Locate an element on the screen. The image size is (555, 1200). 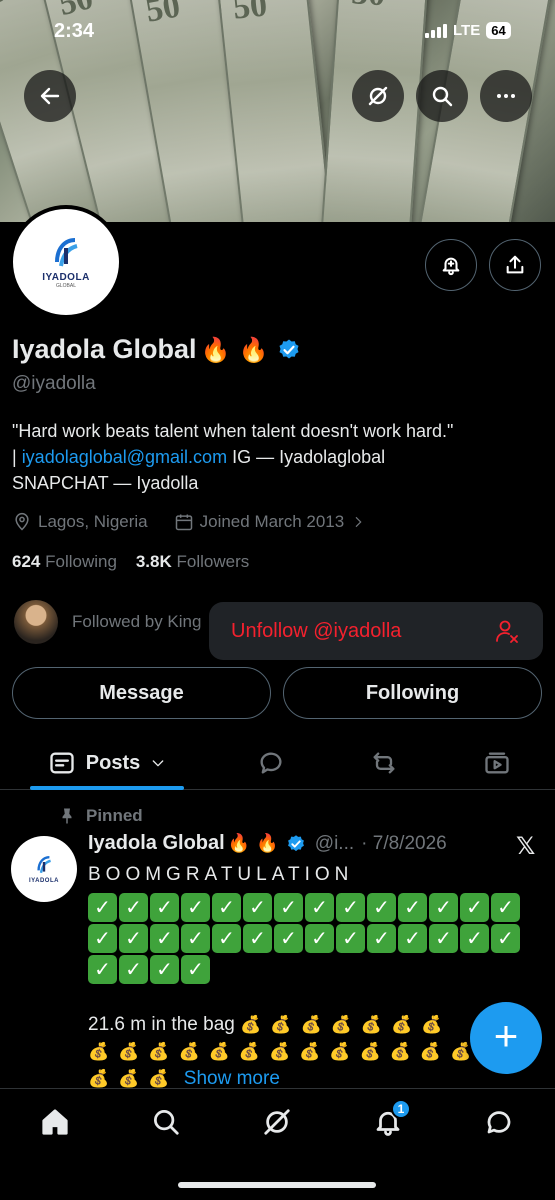
tab-replies is located at coordinates (271, 763).